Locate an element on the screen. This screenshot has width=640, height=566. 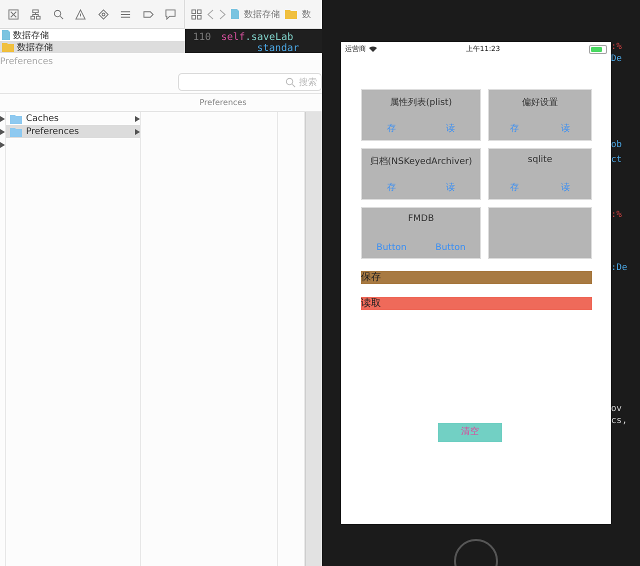
card-title: 属性列表(plist) is located at coordinates (421, 102).